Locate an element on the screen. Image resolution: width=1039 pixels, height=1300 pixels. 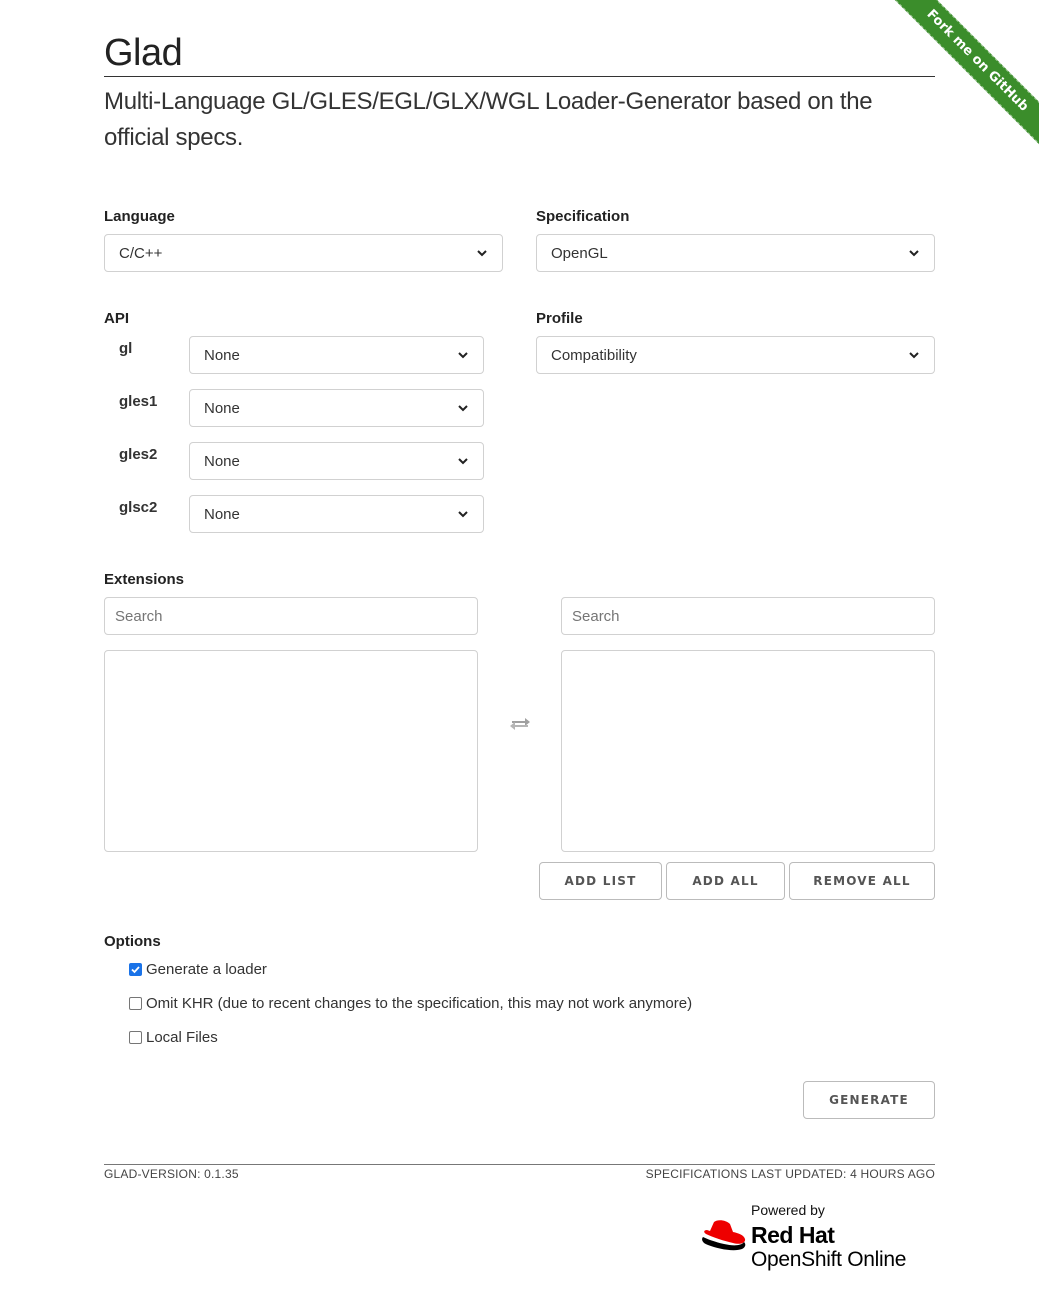
glad-version: GLAD-VERSION: 0.1.35 is located at coordinates (171, 1174).